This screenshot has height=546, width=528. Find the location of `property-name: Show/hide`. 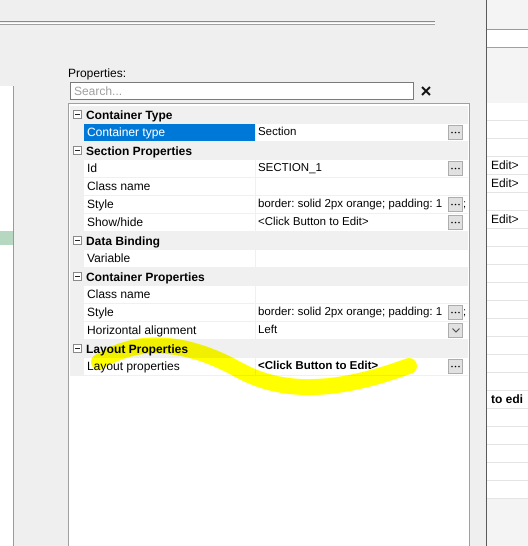

property-name: Show/hide is located at coordinates (170, 222).